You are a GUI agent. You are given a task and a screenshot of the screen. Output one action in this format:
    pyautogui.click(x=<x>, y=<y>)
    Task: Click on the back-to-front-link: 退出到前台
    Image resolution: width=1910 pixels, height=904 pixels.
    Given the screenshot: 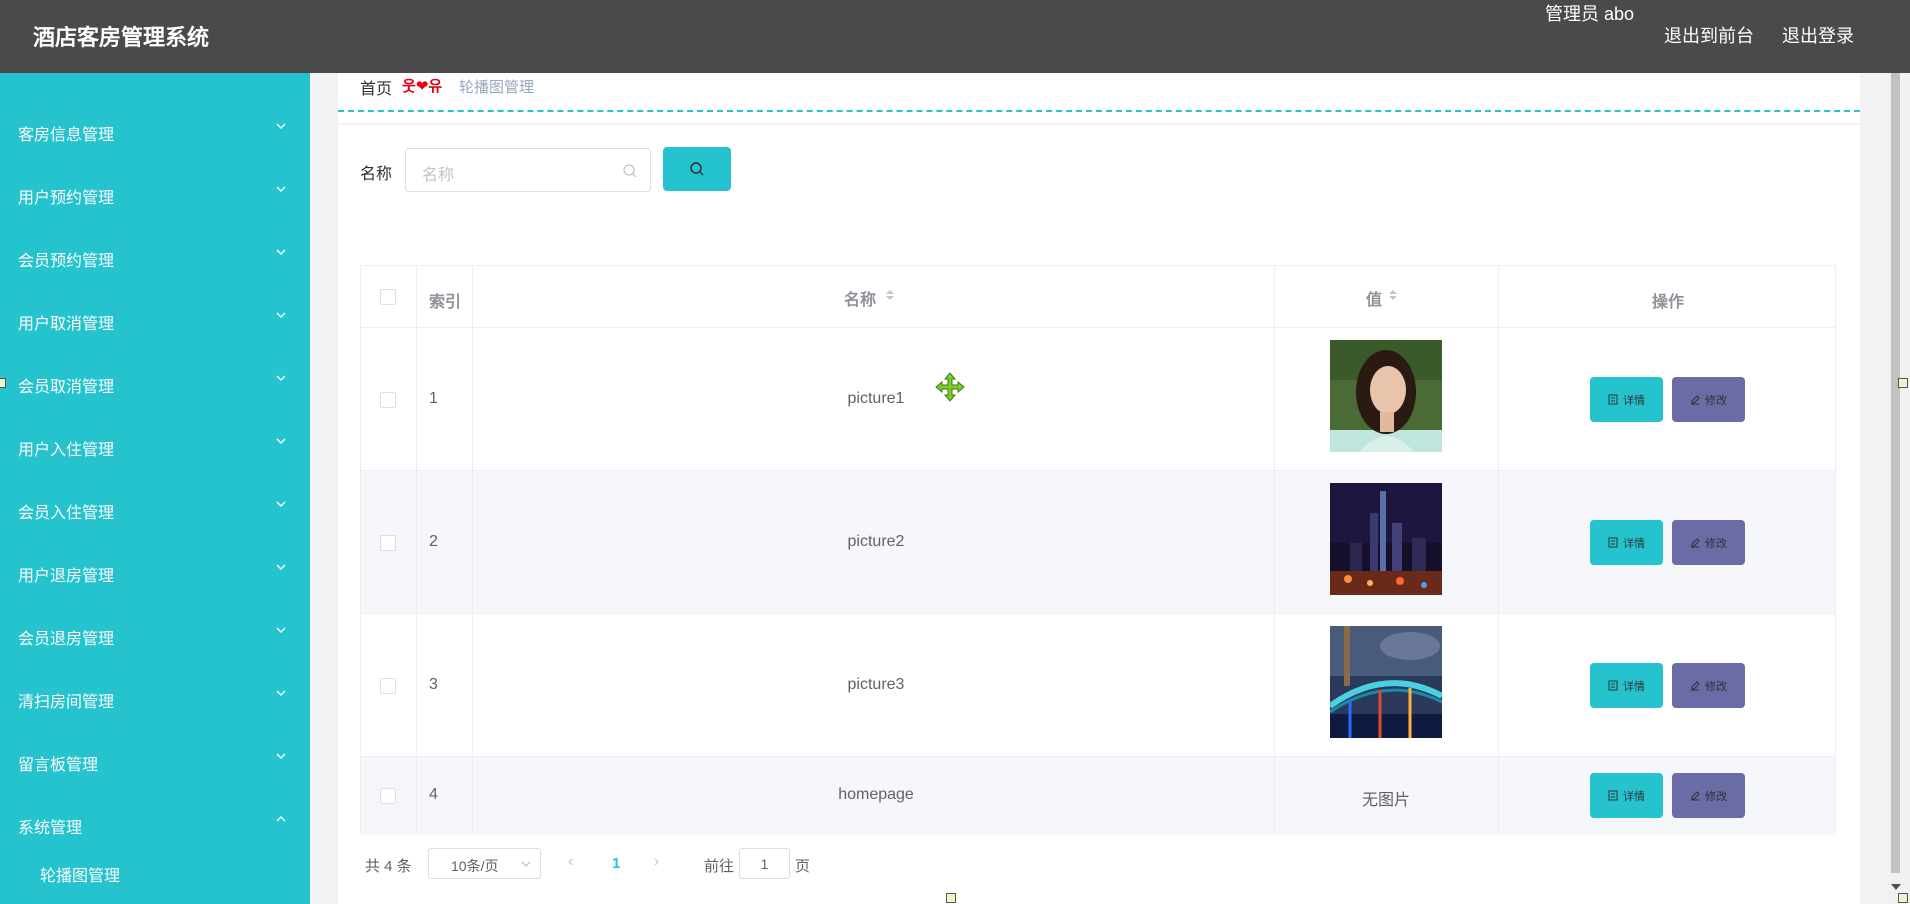 What is the action you would take?
    pyautogui.click(x=1709, y=35)
    